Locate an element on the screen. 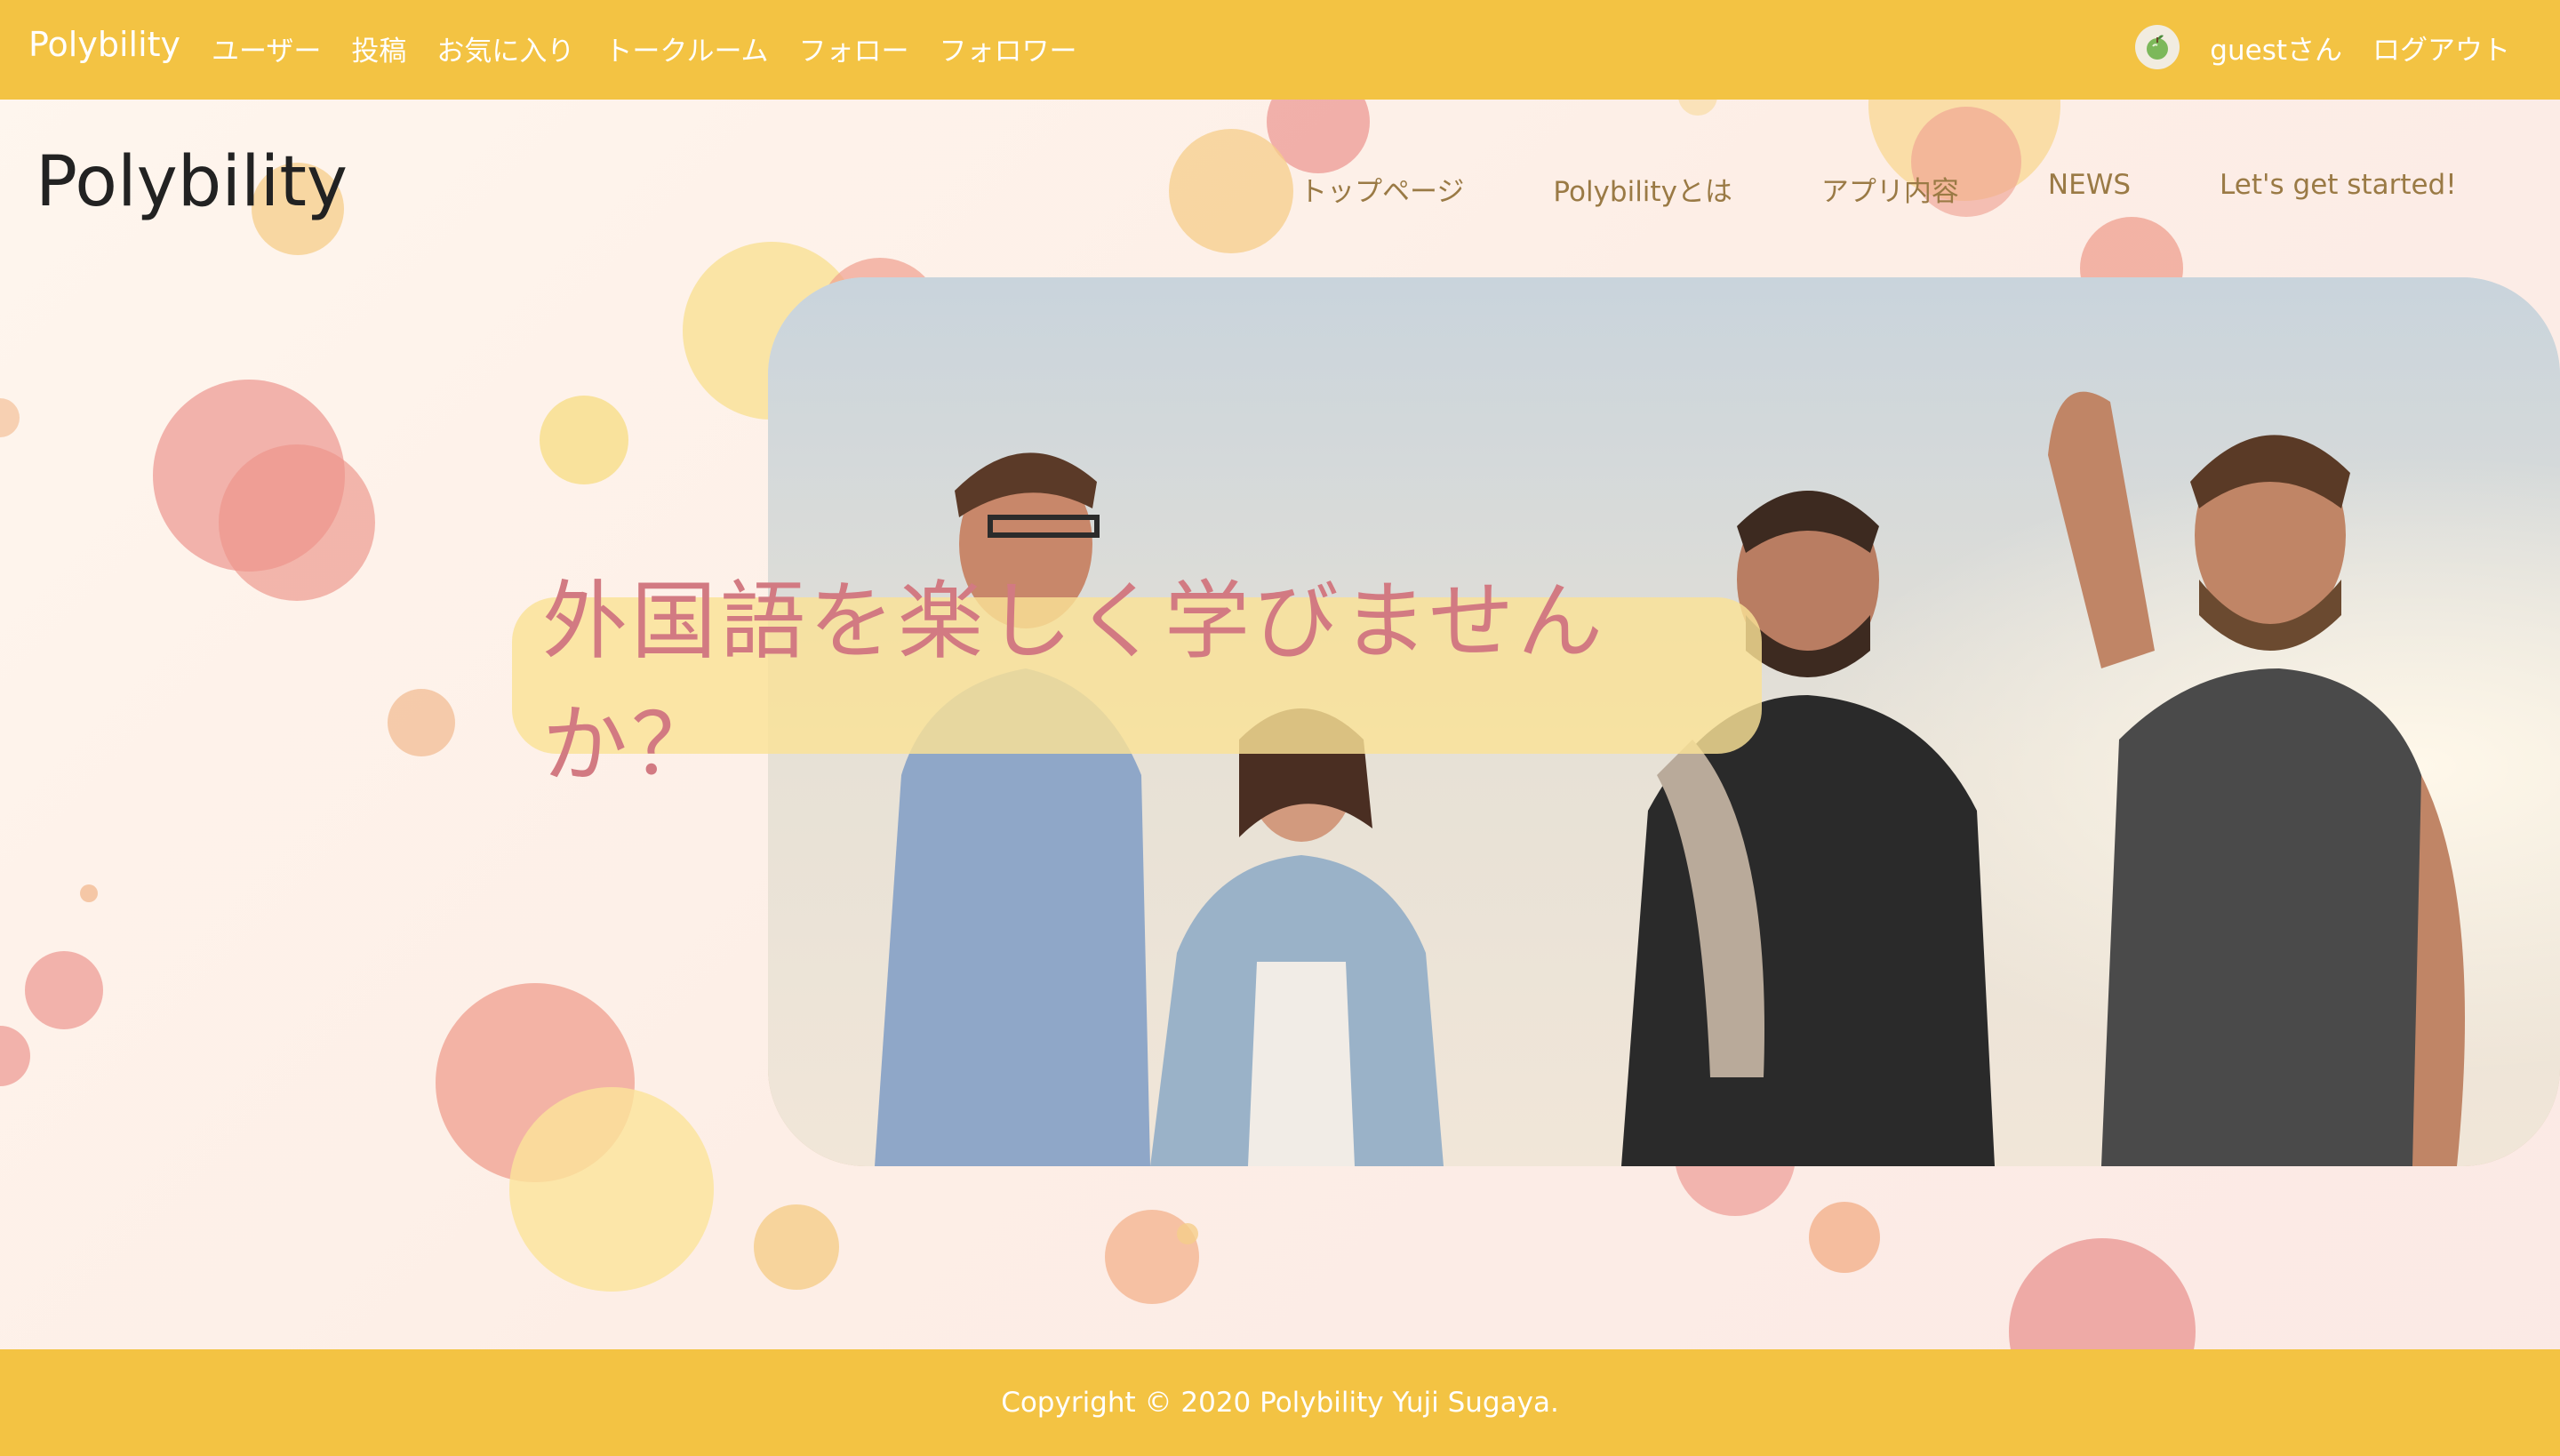 Image resolution: width=2560 pixels, height=1456 pixels. apple-avatar-icon is located at coordinates (2157, 47).